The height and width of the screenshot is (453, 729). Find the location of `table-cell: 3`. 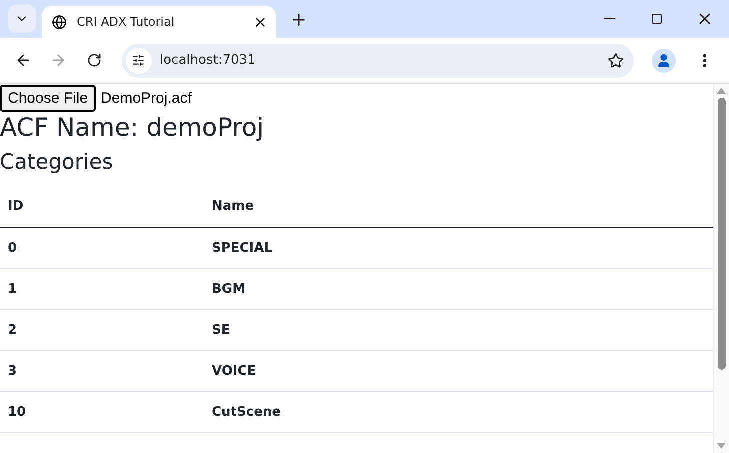

table-cell: 3 is located at coordinates (102, 371).